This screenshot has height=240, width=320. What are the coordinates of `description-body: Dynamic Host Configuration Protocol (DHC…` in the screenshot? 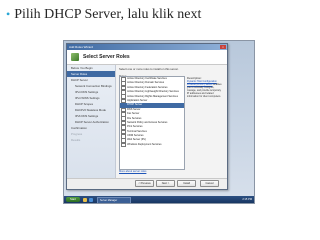 It's located at (205, 89).